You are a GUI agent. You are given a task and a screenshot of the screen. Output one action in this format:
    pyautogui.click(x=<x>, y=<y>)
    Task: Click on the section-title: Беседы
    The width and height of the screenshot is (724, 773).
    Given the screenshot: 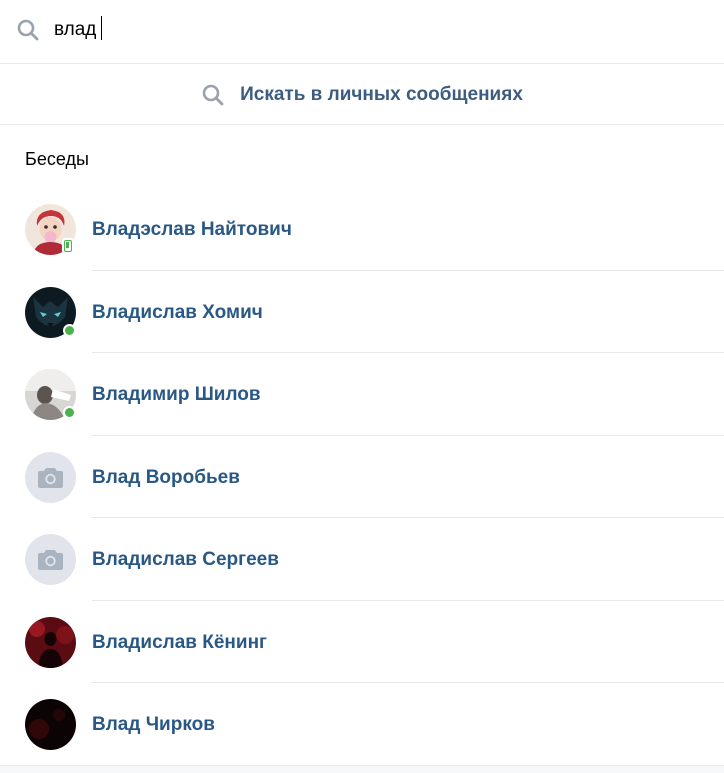 What is the action you would take?
    pyautogui.click(x=57, y=159)
    